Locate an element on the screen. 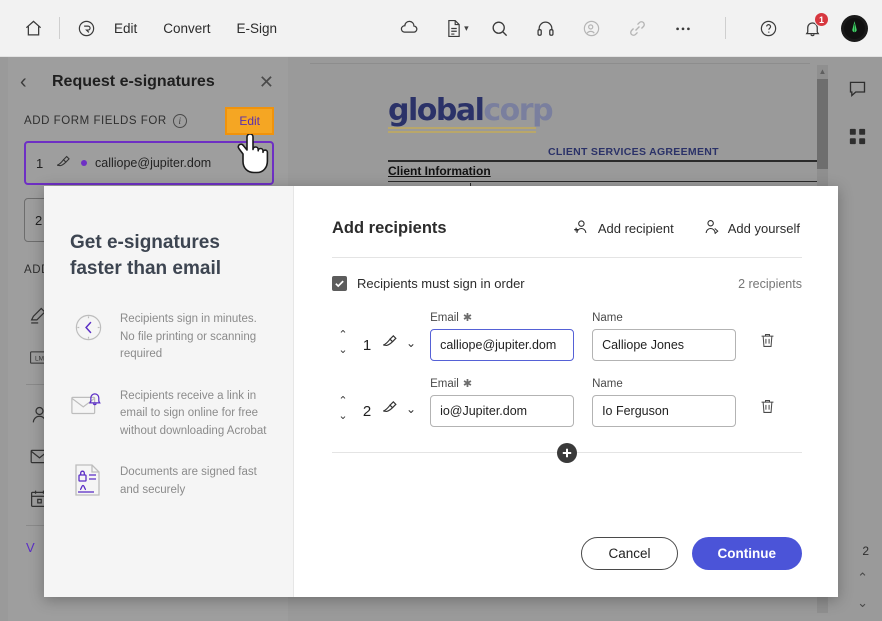  notifications-button: 1 is located at coordinates (814, 26).